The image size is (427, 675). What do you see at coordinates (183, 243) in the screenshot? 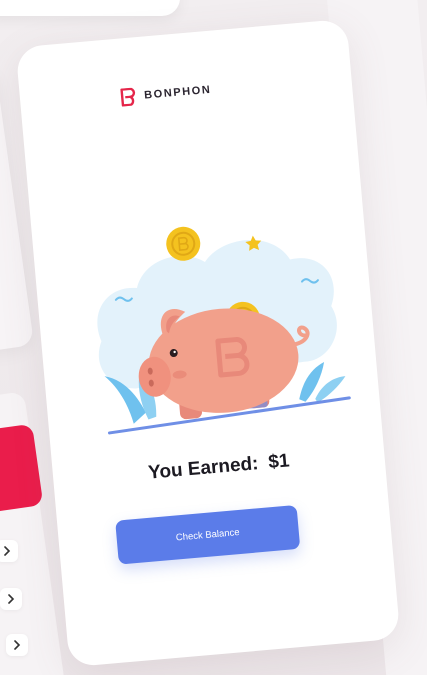
I see `coin-icon` at bounding box center [183, 243].